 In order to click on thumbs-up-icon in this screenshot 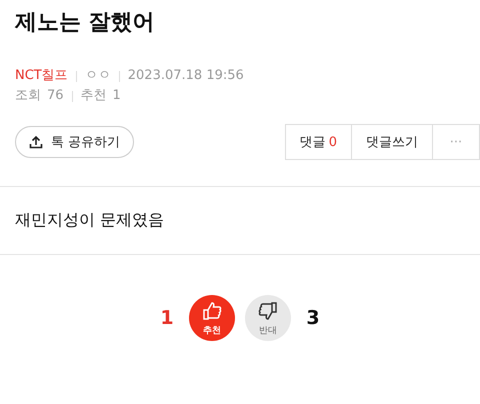, I will do `click(212, 311)`.